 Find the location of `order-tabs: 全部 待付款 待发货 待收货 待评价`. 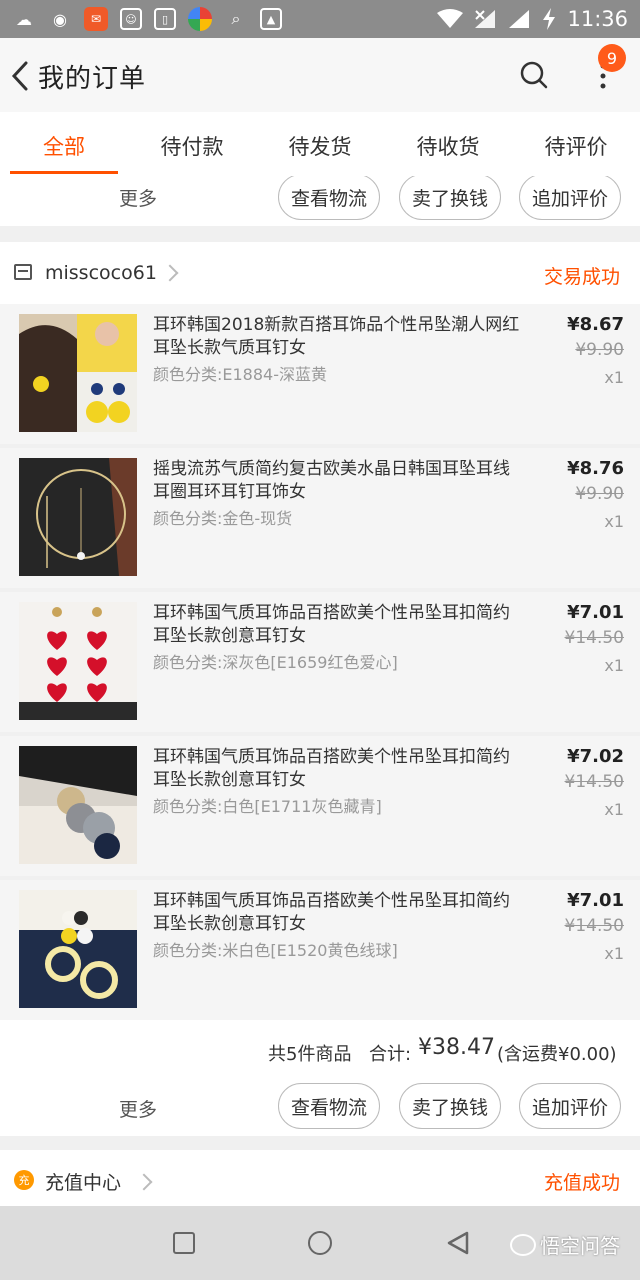

order-tabs: 全部 待付款 待发货 待收货 待评价 is located at coordinates (320, 144).